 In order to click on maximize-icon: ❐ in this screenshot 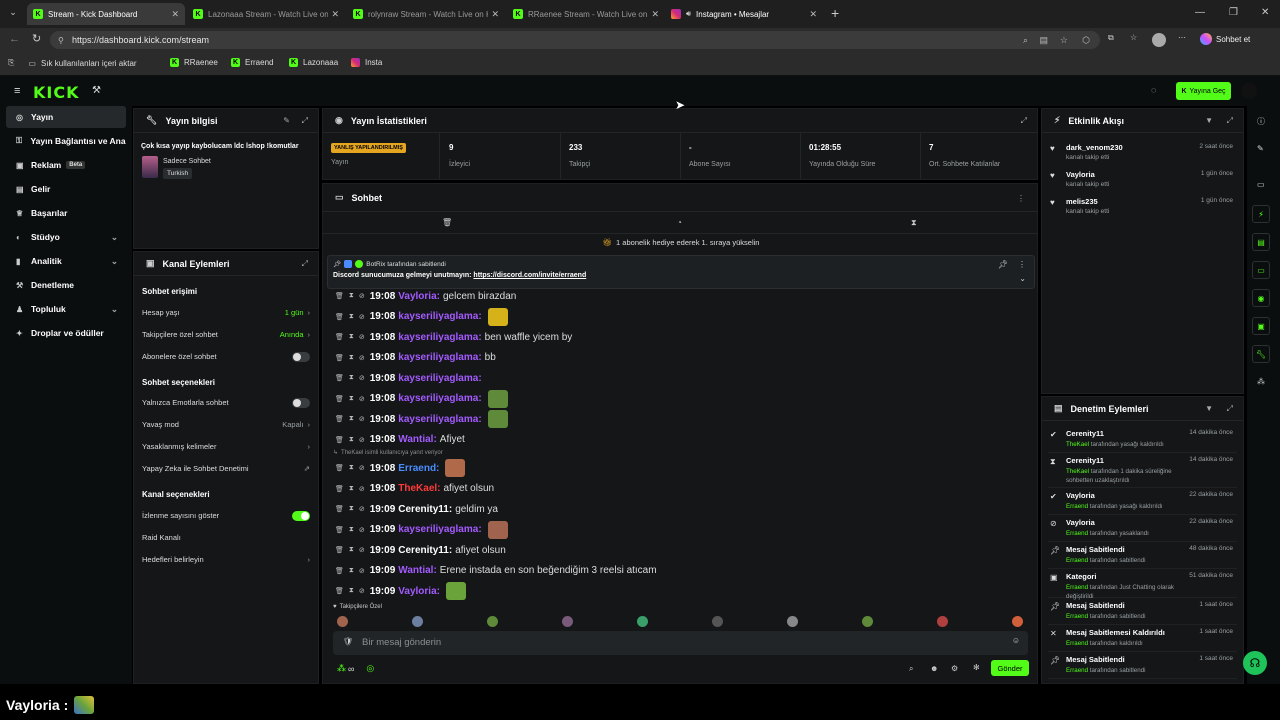, I will do `click(1233, 12)`.